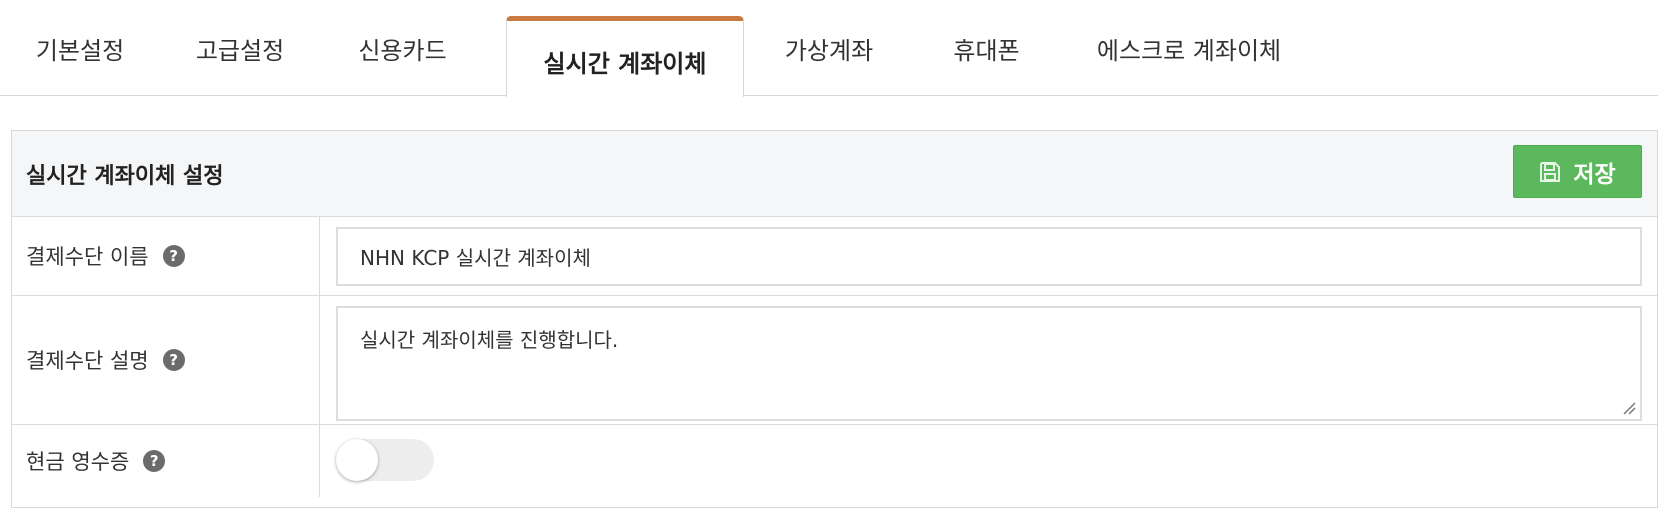 The image size is (1658, 524). Describe the element at coordinates (357, 460) in the screenshot. I see `toggle-knob` at that location.